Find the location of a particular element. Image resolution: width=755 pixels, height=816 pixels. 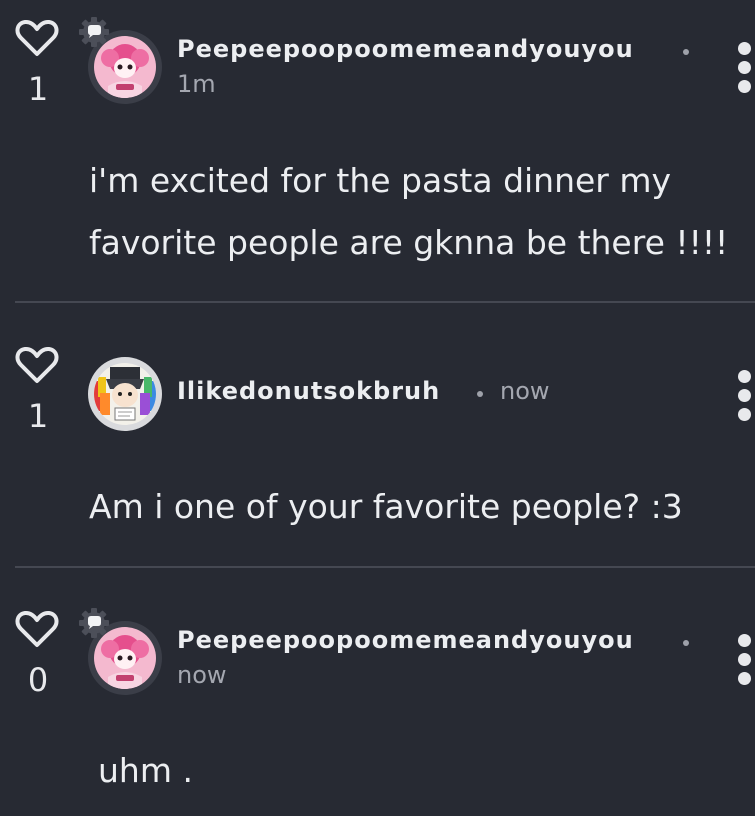

heart-icon is located at coordinates (37, 629).